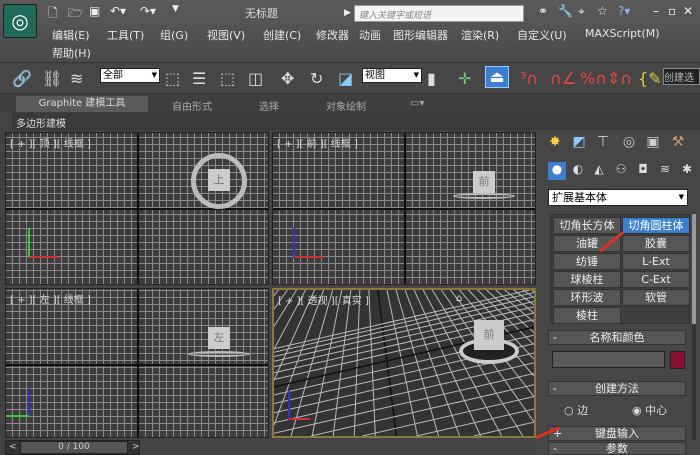  Describe the element at coordinates (71, 53) in the screenshot. I see `menu-help: 帮助(H)` at that location.